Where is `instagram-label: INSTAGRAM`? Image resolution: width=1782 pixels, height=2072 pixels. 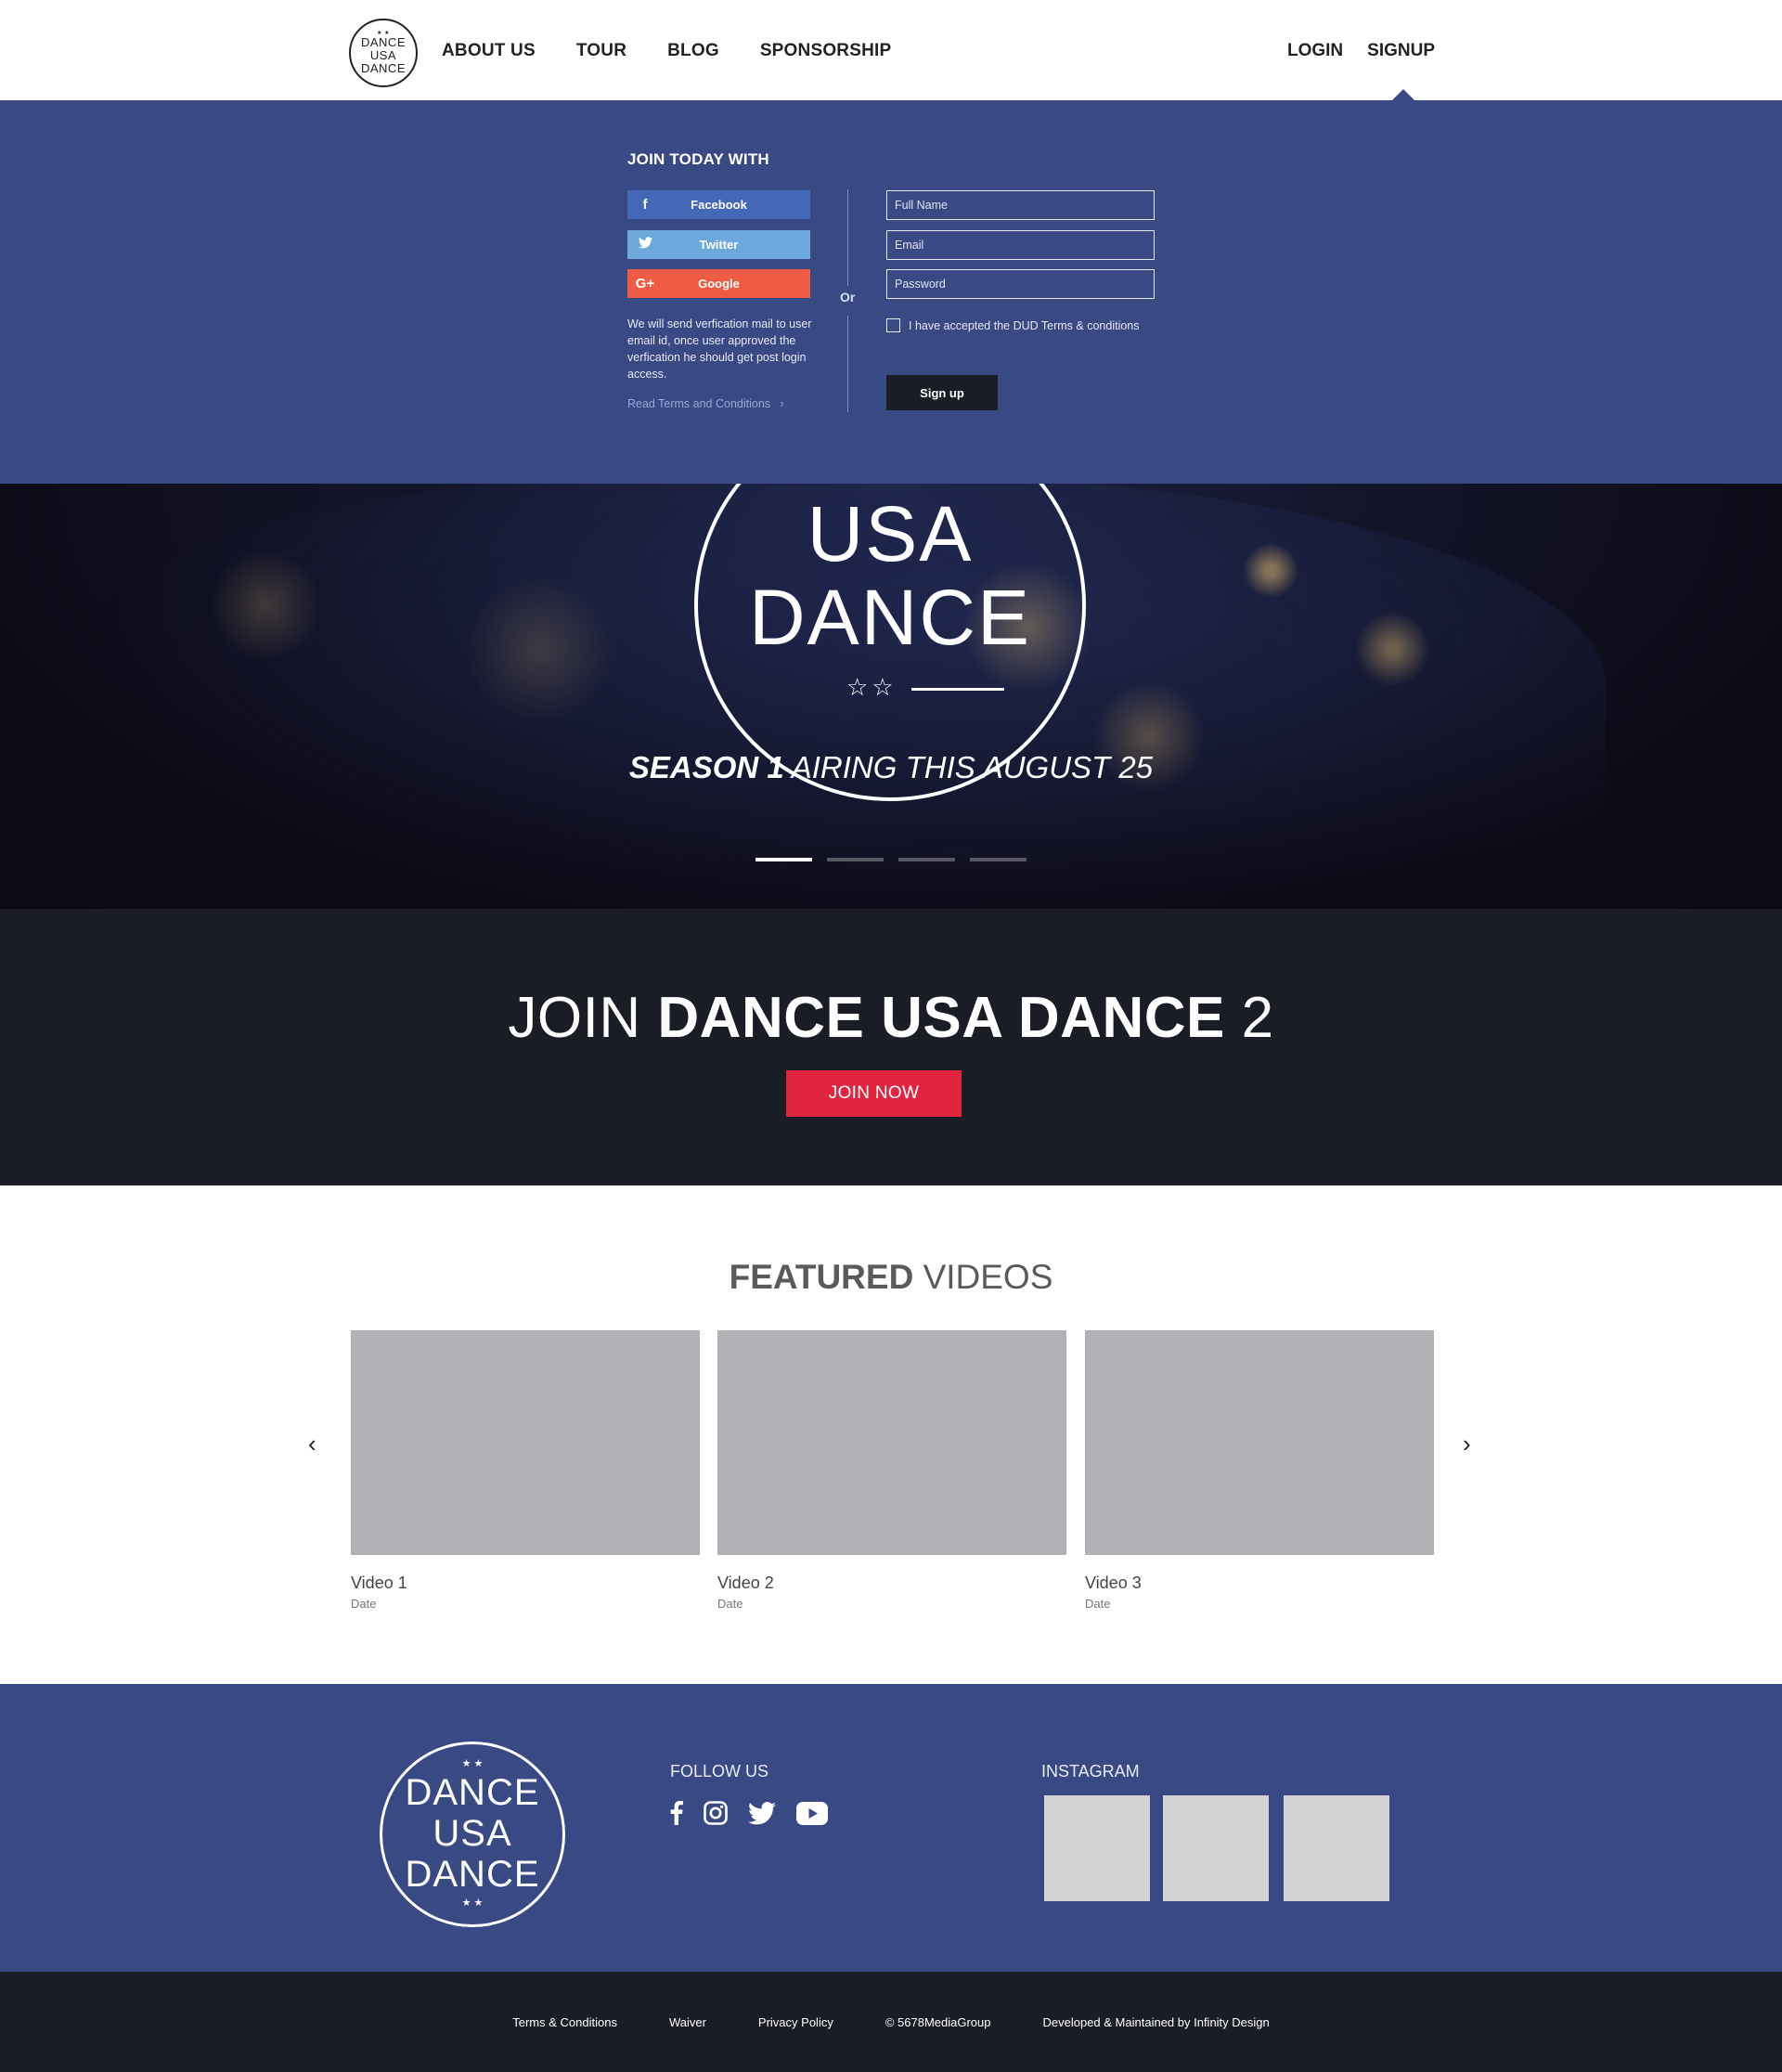 instagram-label: INSTAGRAM is located at coordinates (1090, 1771).